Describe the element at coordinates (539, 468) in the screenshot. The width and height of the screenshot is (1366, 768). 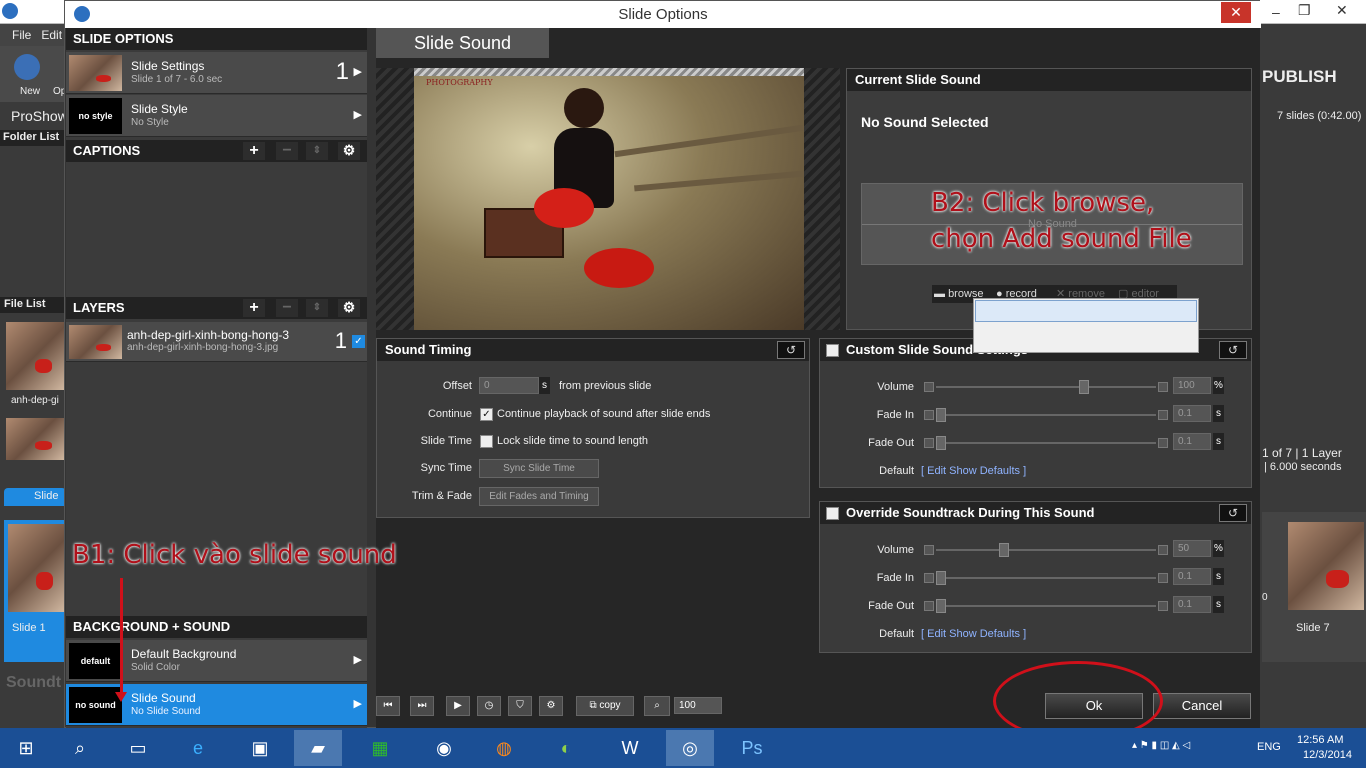
I see `sync-slide-time-button: Sync Slide Time` at that location.